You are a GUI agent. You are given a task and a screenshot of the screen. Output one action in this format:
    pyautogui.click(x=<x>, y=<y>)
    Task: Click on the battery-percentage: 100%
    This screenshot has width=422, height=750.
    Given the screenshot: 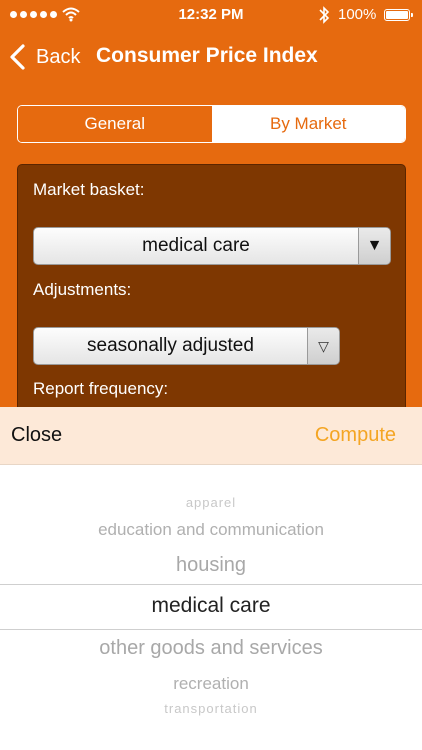 What is the action you would take?
    pyautogui.click(x=357, y=14)
    